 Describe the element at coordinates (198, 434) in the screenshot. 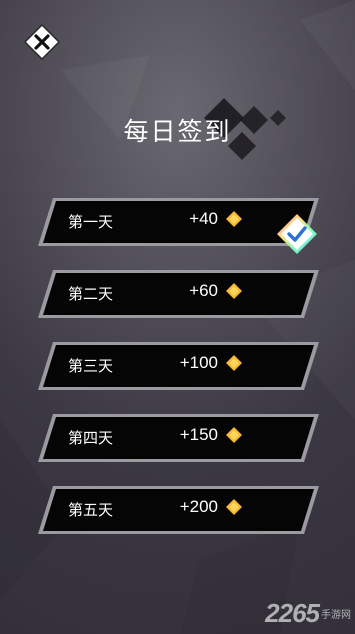

I see `reward-amount: +150` at that location.